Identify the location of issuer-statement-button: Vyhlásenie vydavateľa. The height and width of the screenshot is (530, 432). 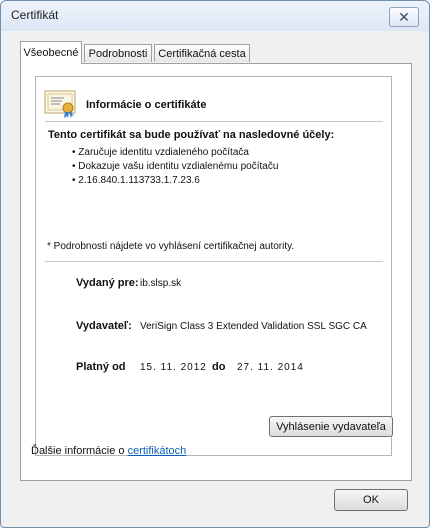
(331, 426).